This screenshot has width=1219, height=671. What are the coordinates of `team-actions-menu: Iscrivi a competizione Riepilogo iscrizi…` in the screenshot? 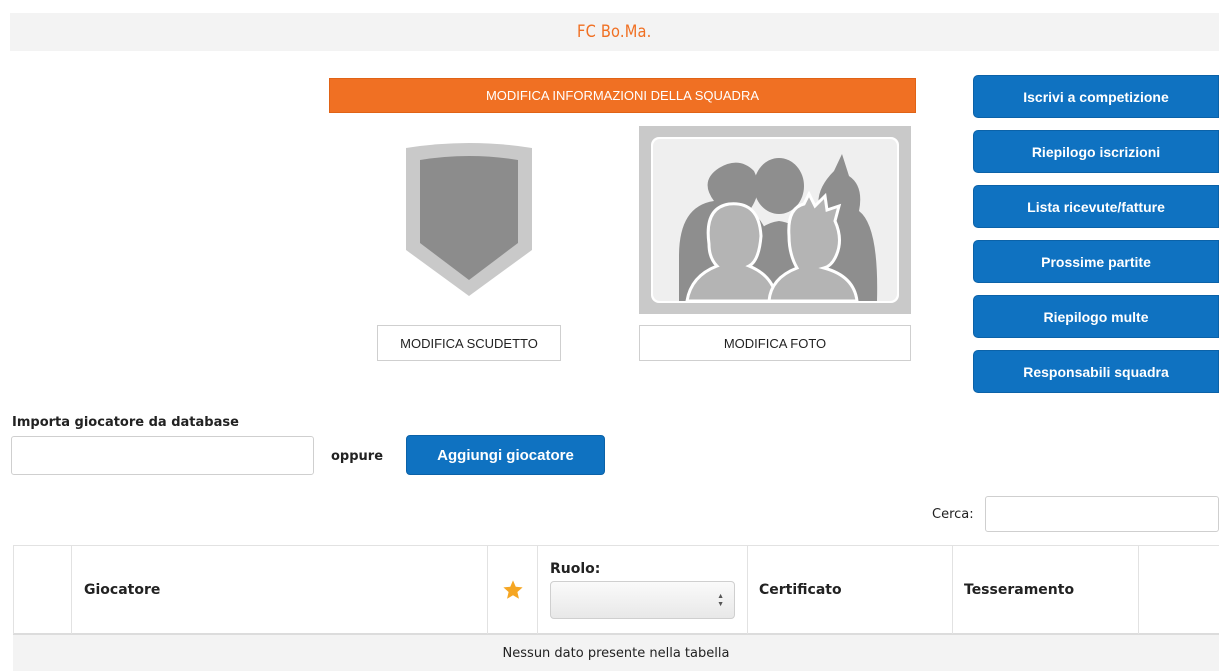 It's located at (1096, 240).